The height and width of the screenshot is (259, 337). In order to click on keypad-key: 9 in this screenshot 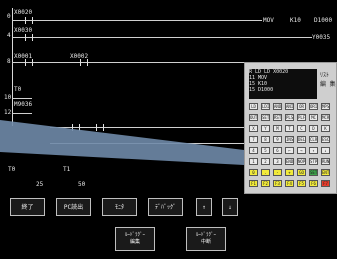, I will do `click(277, 139)`.